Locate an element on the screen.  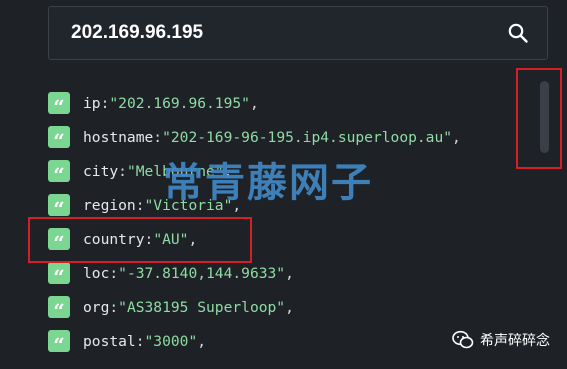
wechat-icon is located at coordinates (463, 339).